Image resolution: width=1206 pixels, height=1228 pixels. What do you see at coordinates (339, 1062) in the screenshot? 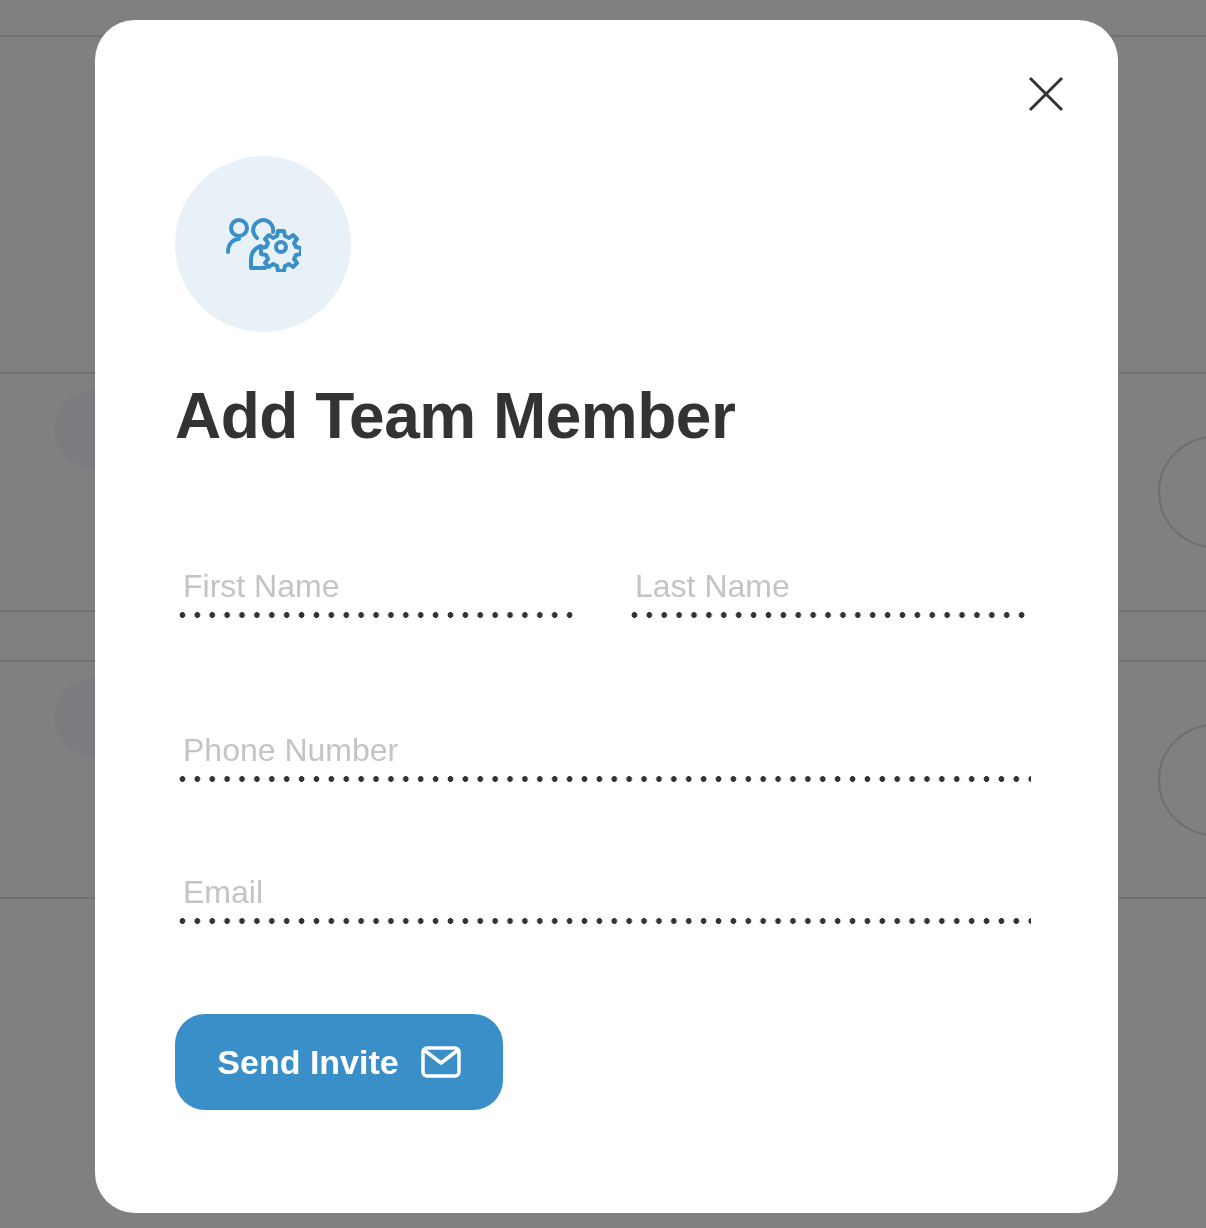
I see `send-invite-button: Send Invite` at bounding box center [339, 1062].